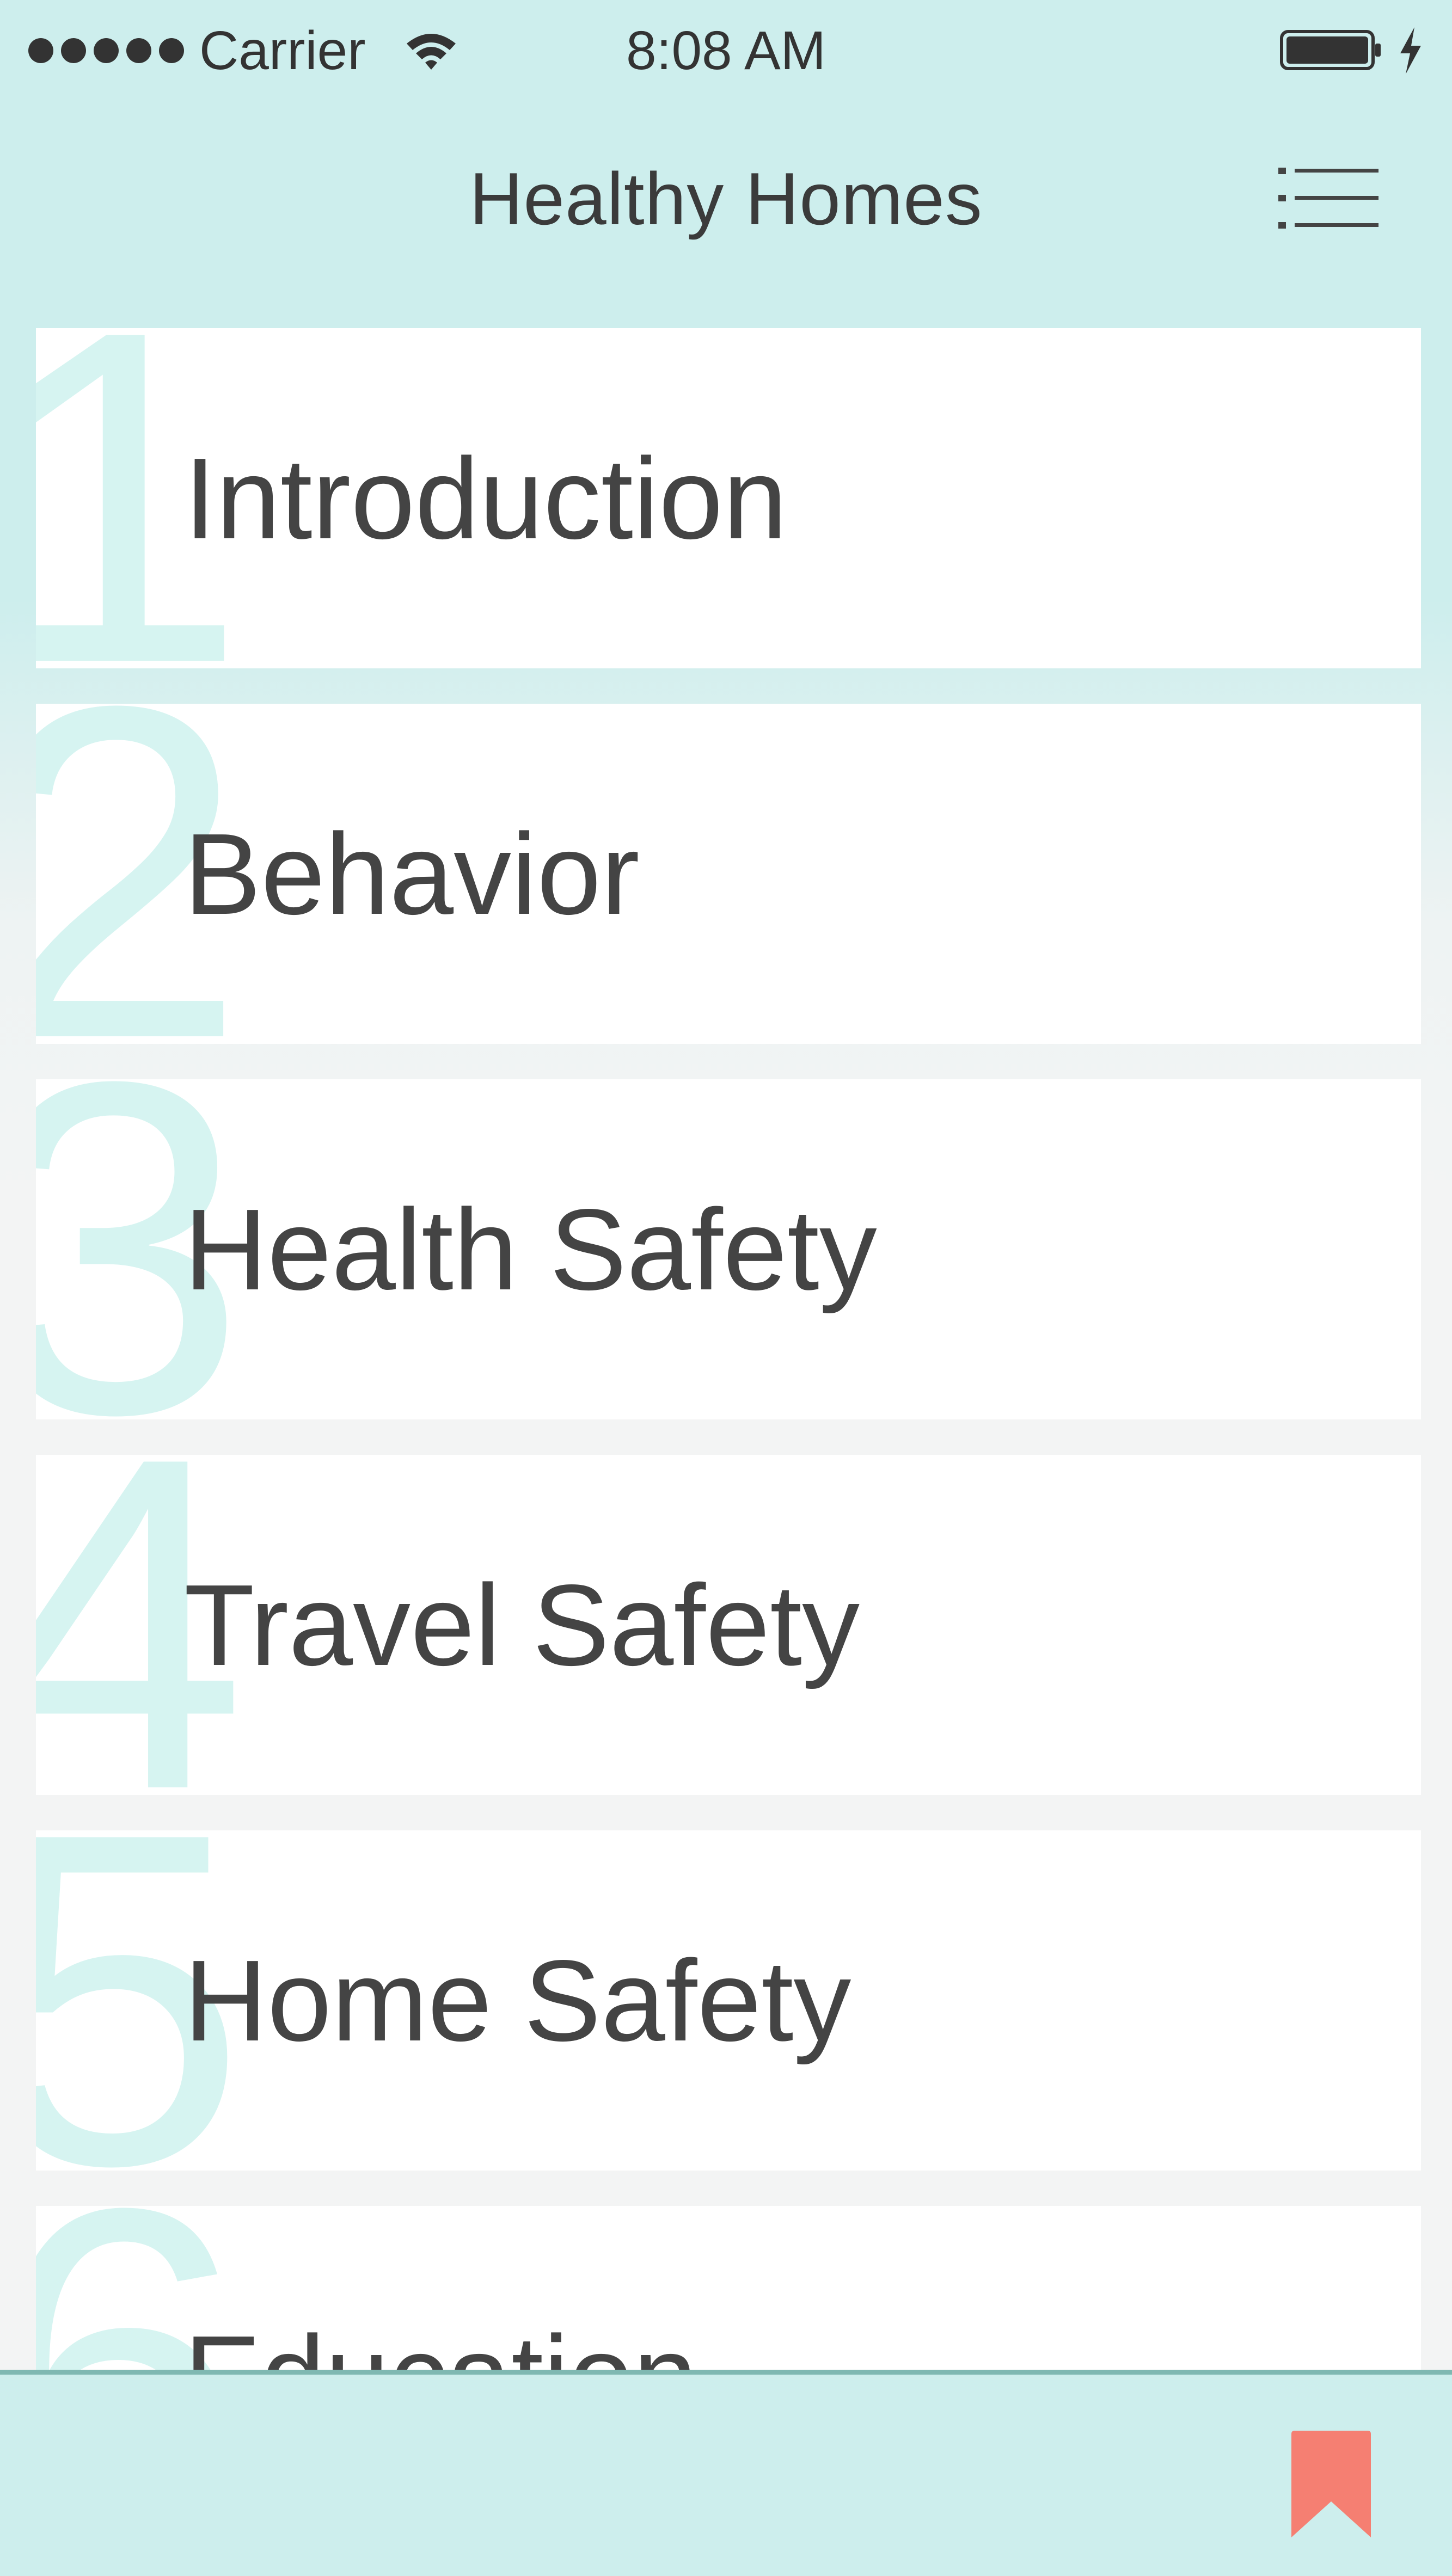 This screenshot has width=1452, height=2576. What do you see at coordinates (726, 2473) in the screenshot?
I see `bottom-toolbar` at bounding box center [726, 2473].